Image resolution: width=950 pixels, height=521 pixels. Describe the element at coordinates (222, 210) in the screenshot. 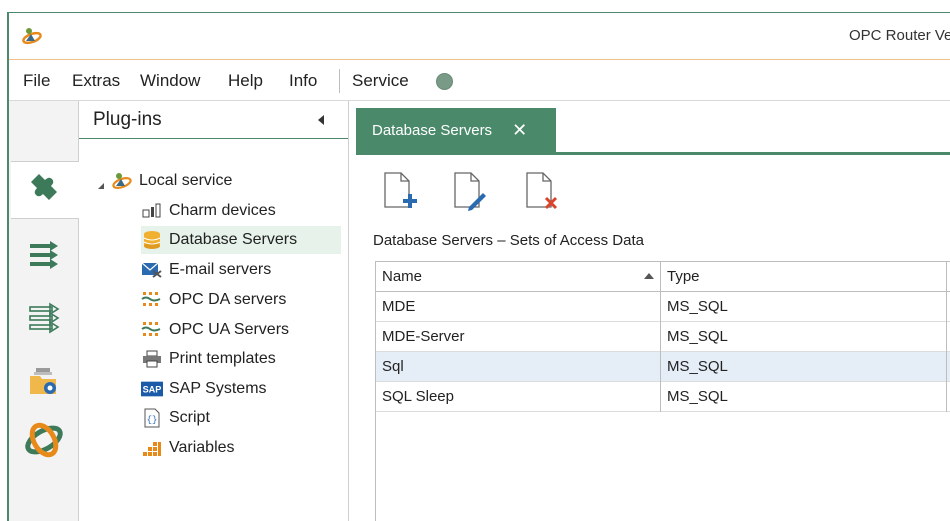

I see `tree-item-label: Charm devices` at that location.